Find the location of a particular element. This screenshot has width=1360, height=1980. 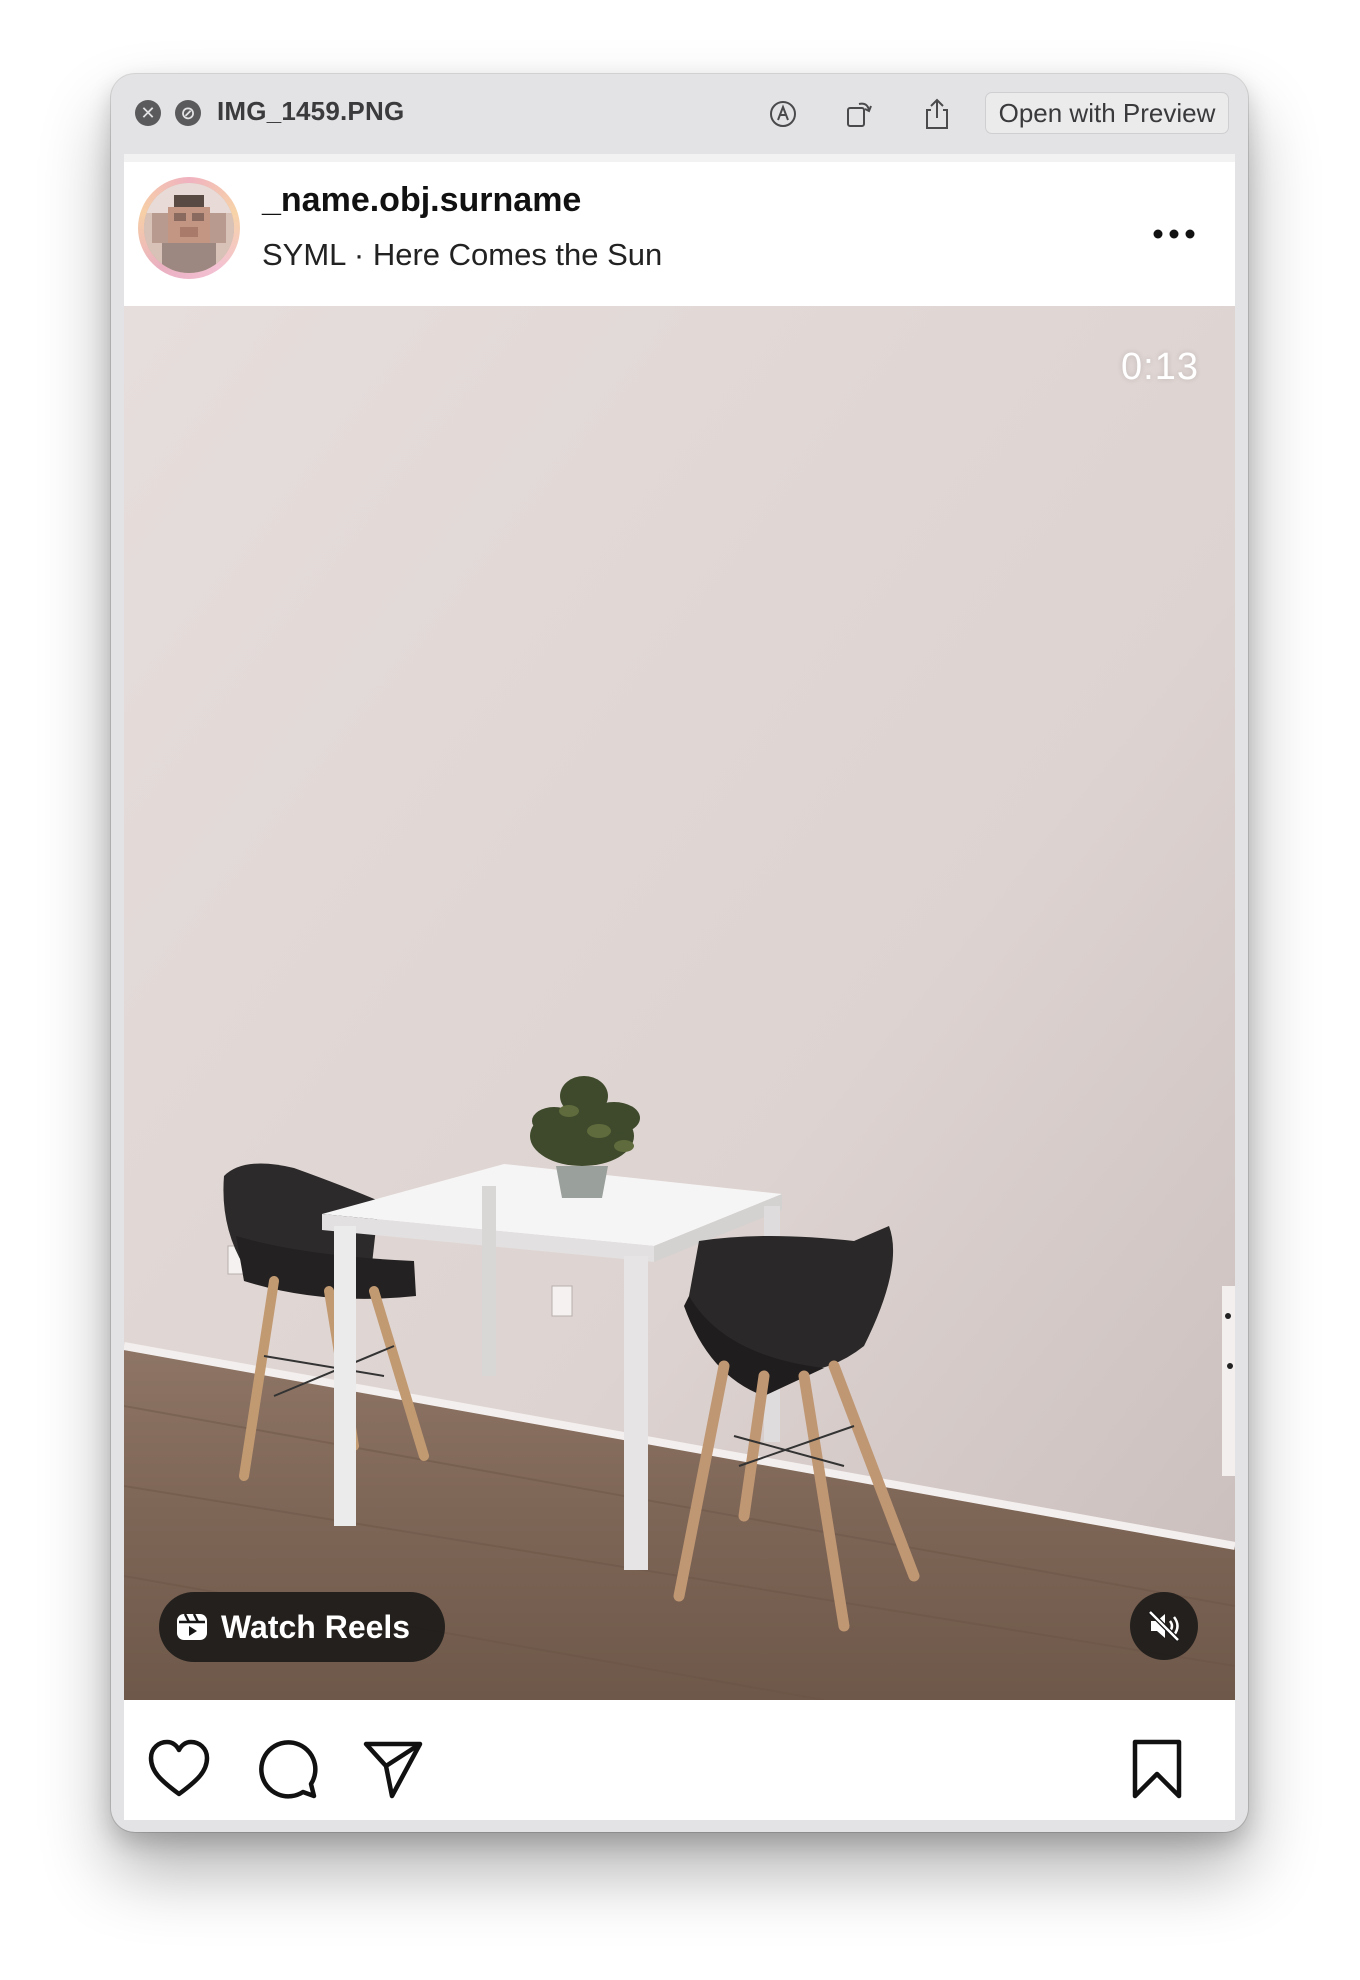

top-divider is located at coordinates (679, 158).